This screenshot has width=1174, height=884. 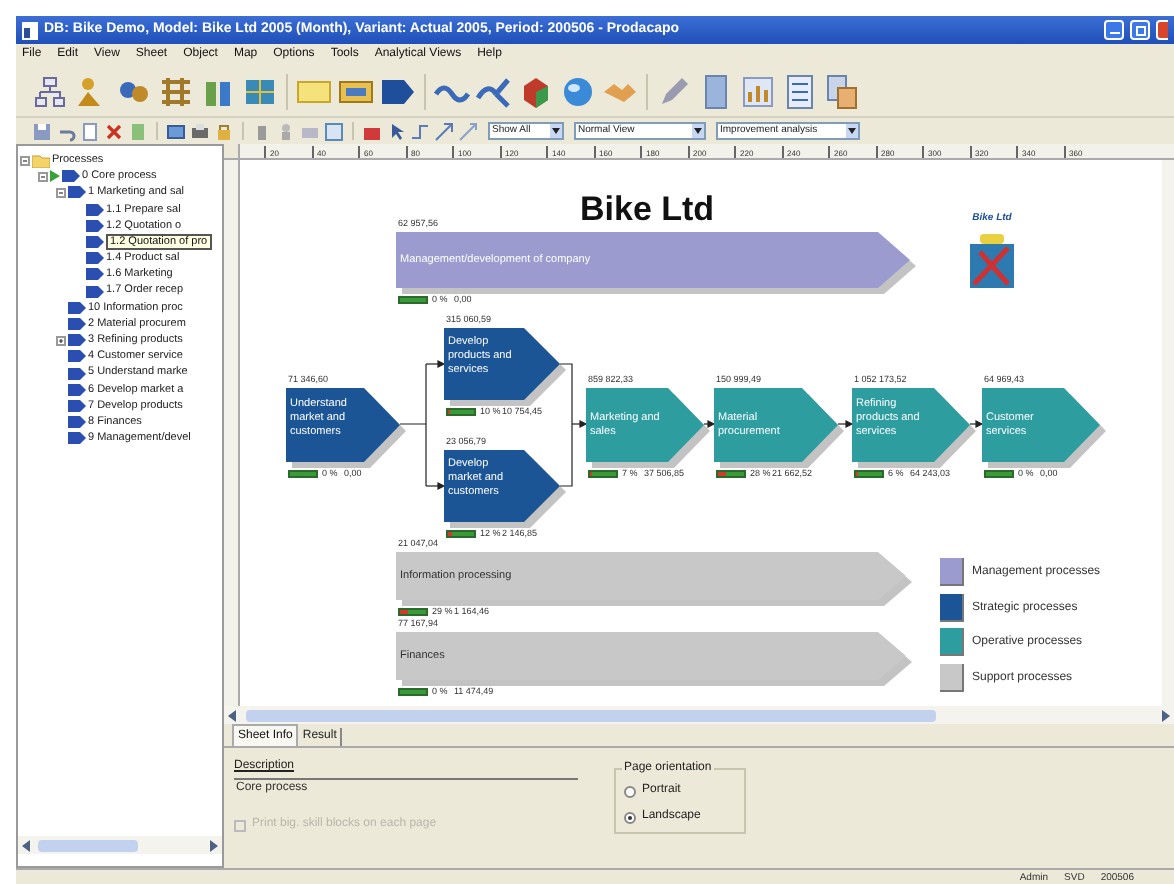 I want to click on save-icon, so click(x=42, y=131).